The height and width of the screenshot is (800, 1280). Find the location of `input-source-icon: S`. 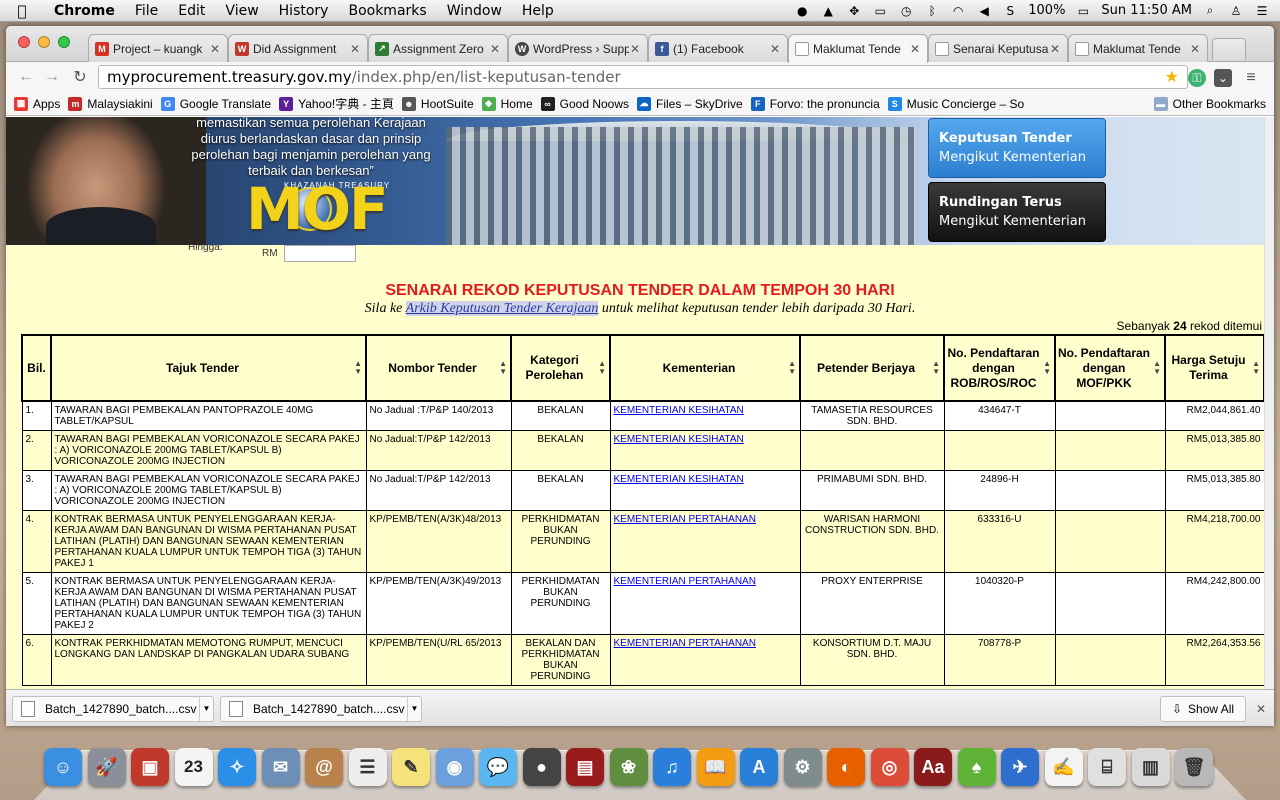

input-source-icon: S is located at coordinates (1010, 11).